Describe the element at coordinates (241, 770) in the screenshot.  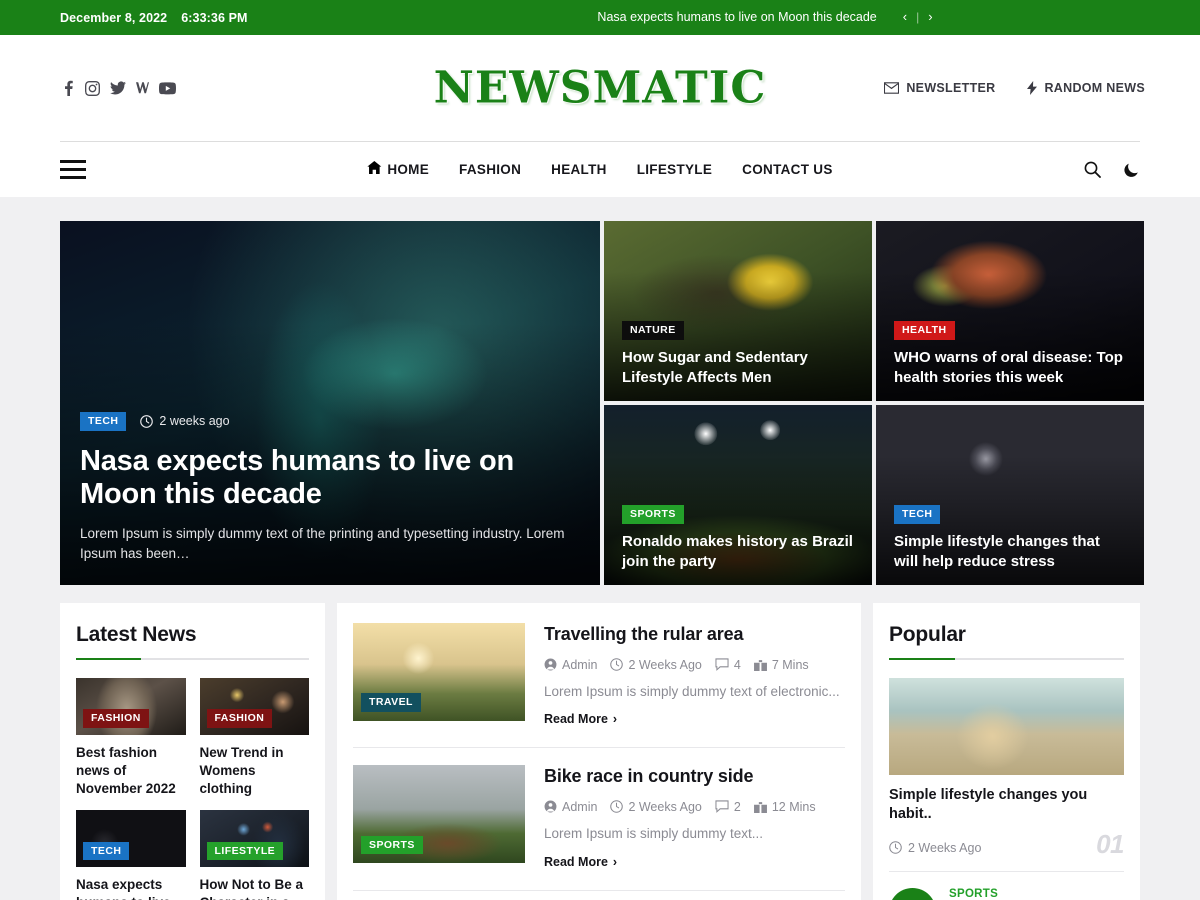
I see `latest-title: New Trend in Womens clothing` at that location.